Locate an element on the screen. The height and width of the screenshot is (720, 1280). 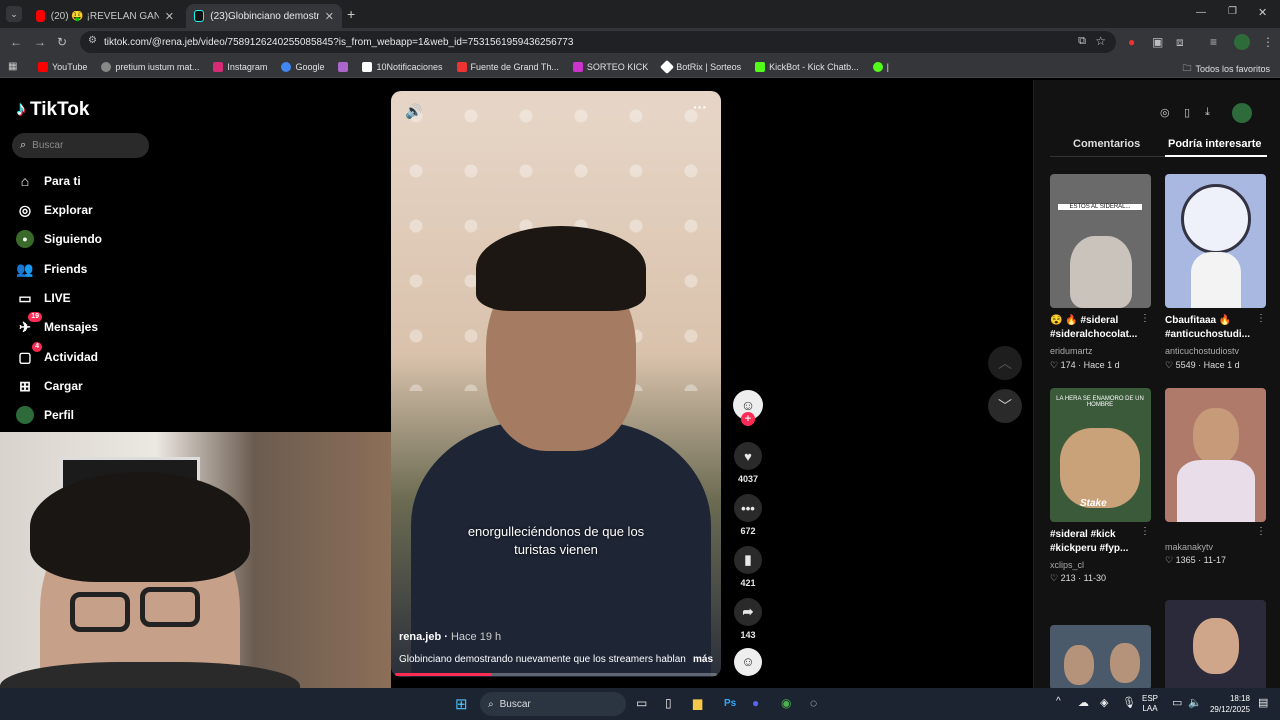
windows-start-icon: ⊞ is located at coordinates (461, 704).